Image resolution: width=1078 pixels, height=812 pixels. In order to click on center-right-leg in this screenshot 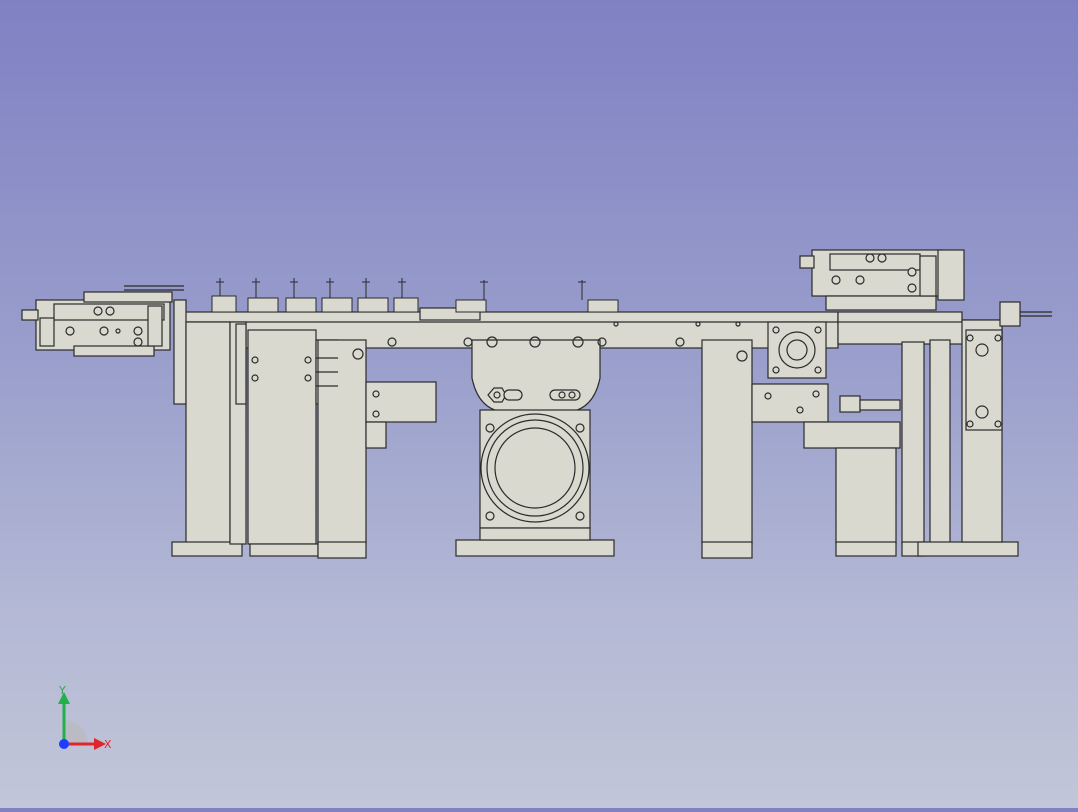, I will do `click(727, 449)`.